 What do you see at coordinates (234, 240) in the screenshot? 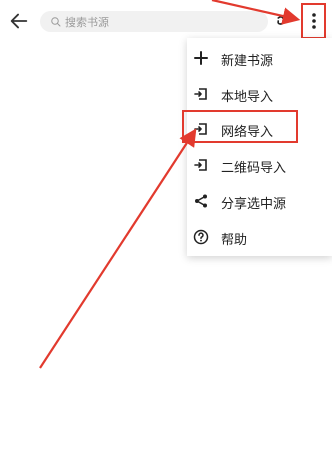
I see `menu-item-label: 帮助` at bounding box center [234, 240].